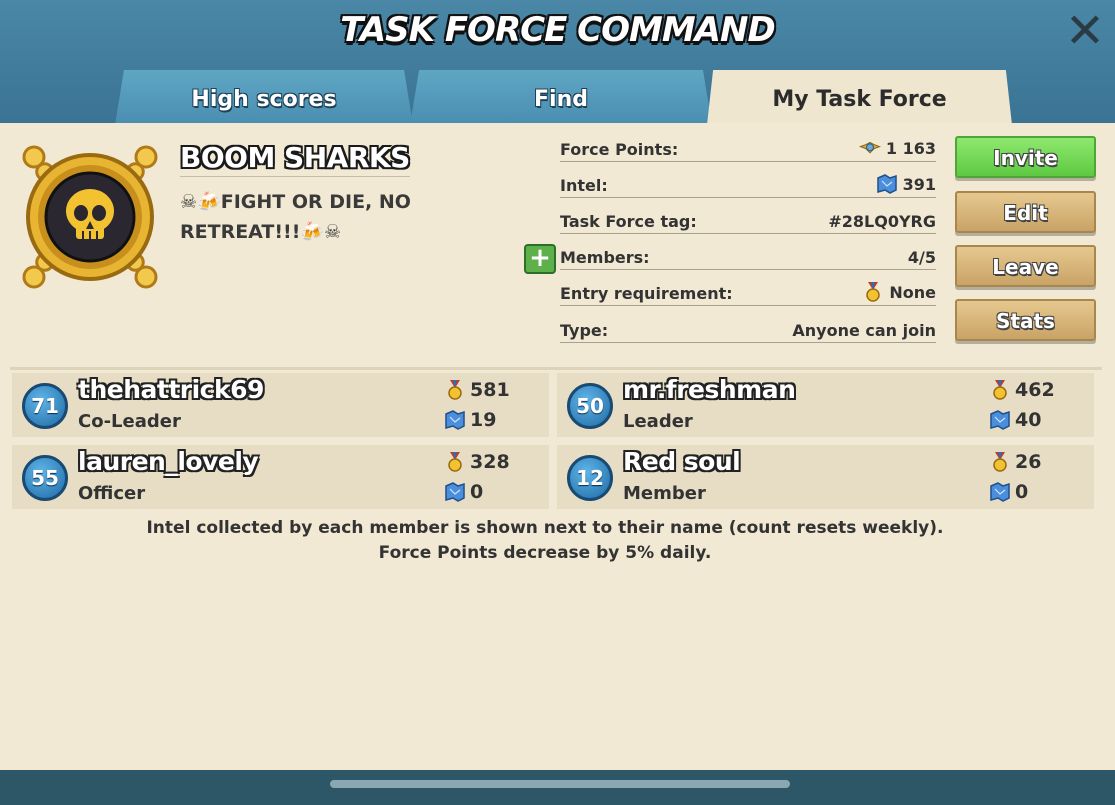 Image resolution: width=1115 pixels, height=805 pixels. Describe the element at coordinates (646, 293) in the screenshot. I see `entry-requirement-label: Entry requirement:` at that location.